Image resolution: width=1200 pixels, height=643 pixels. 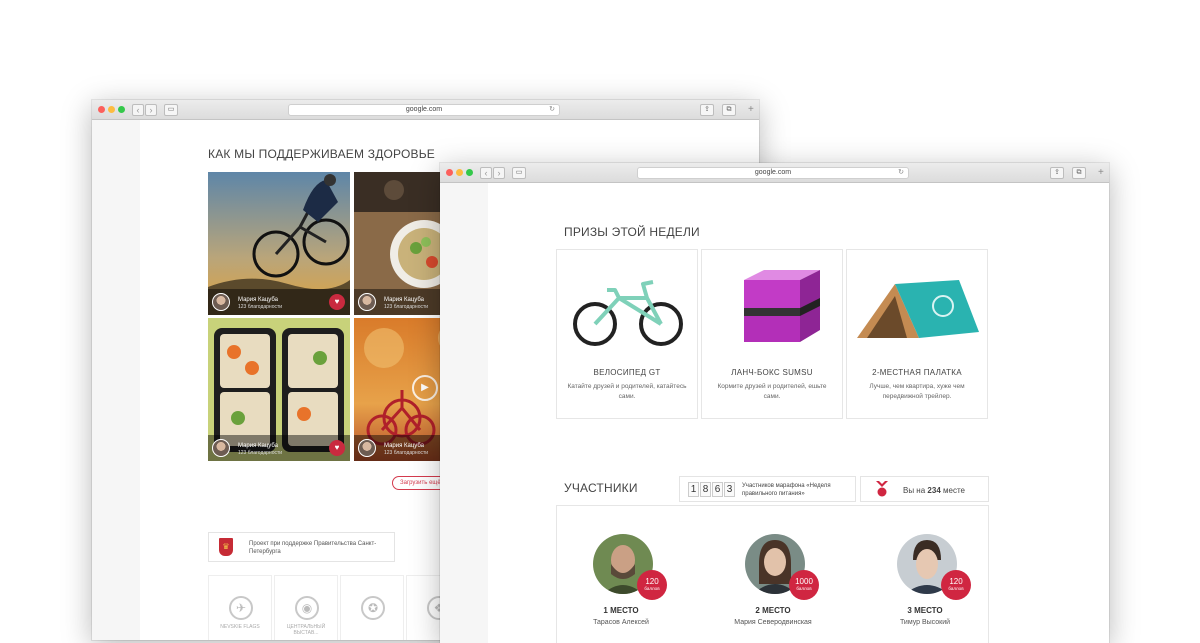 I want to click on partner-logo: ✈ NEVSKIE FLAGS, so click(x=240, y=607).